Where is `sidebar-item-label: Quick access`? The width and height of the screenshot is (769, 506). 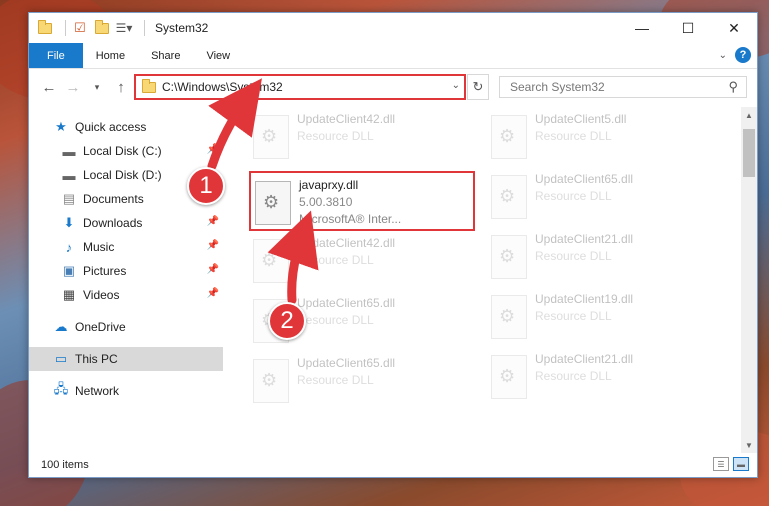 sidebar-item-label: Quick access is located at coordinates (111, 127).